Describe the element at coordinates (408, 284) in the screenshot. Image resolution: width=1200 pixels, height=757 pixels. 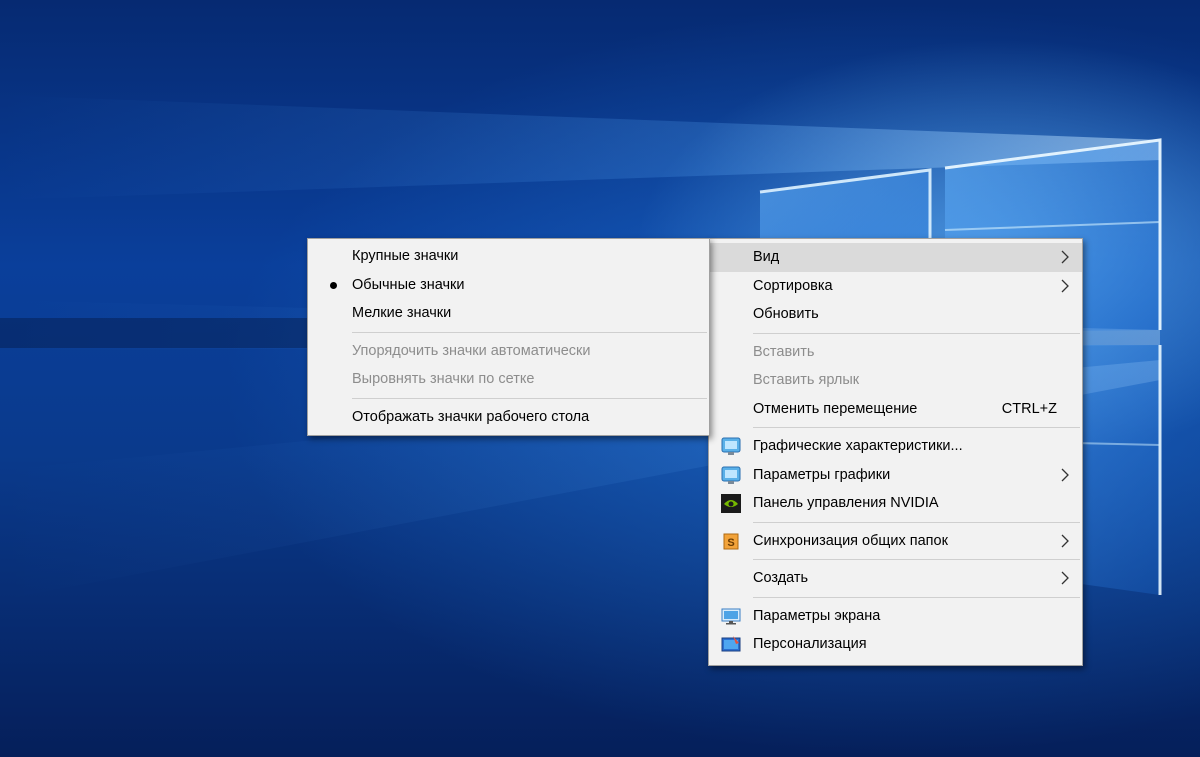
I see `menu-item-label: Обычные значки` at that location.